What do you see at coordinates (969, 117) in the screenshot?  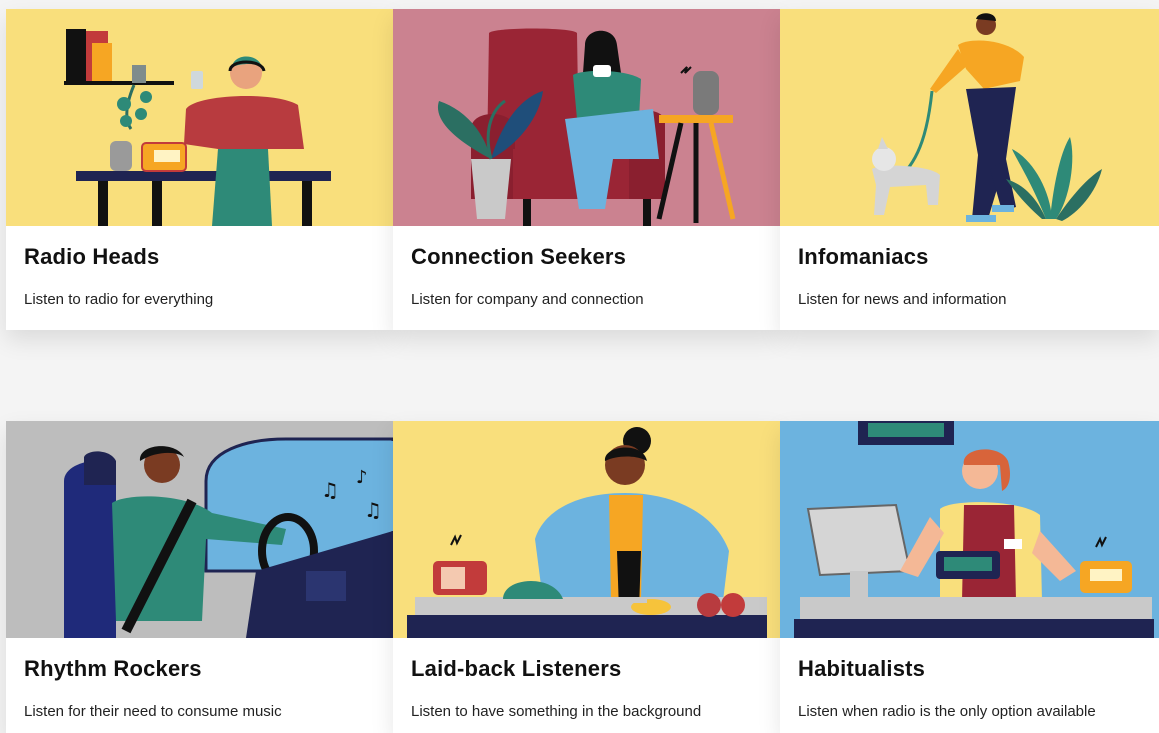 I see `person-dog-walk-illustration` at bounding box center [969, 117].